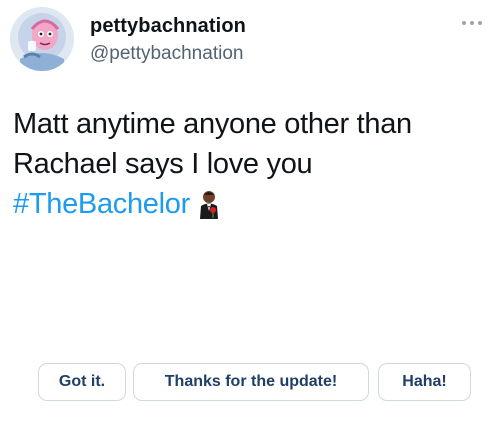  I want to click on tweet-text-line: Rachael says I love you, so click(163, 164).